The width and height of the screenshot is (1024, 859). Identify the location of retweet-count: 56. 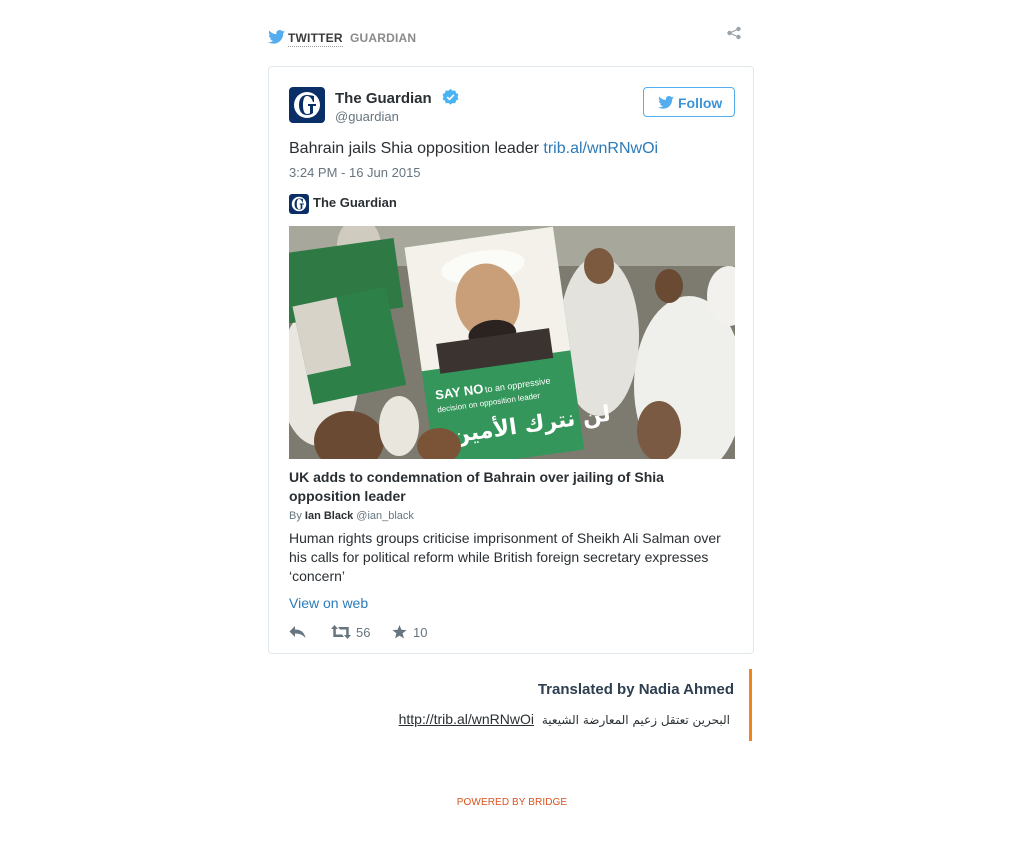
(363, 632).